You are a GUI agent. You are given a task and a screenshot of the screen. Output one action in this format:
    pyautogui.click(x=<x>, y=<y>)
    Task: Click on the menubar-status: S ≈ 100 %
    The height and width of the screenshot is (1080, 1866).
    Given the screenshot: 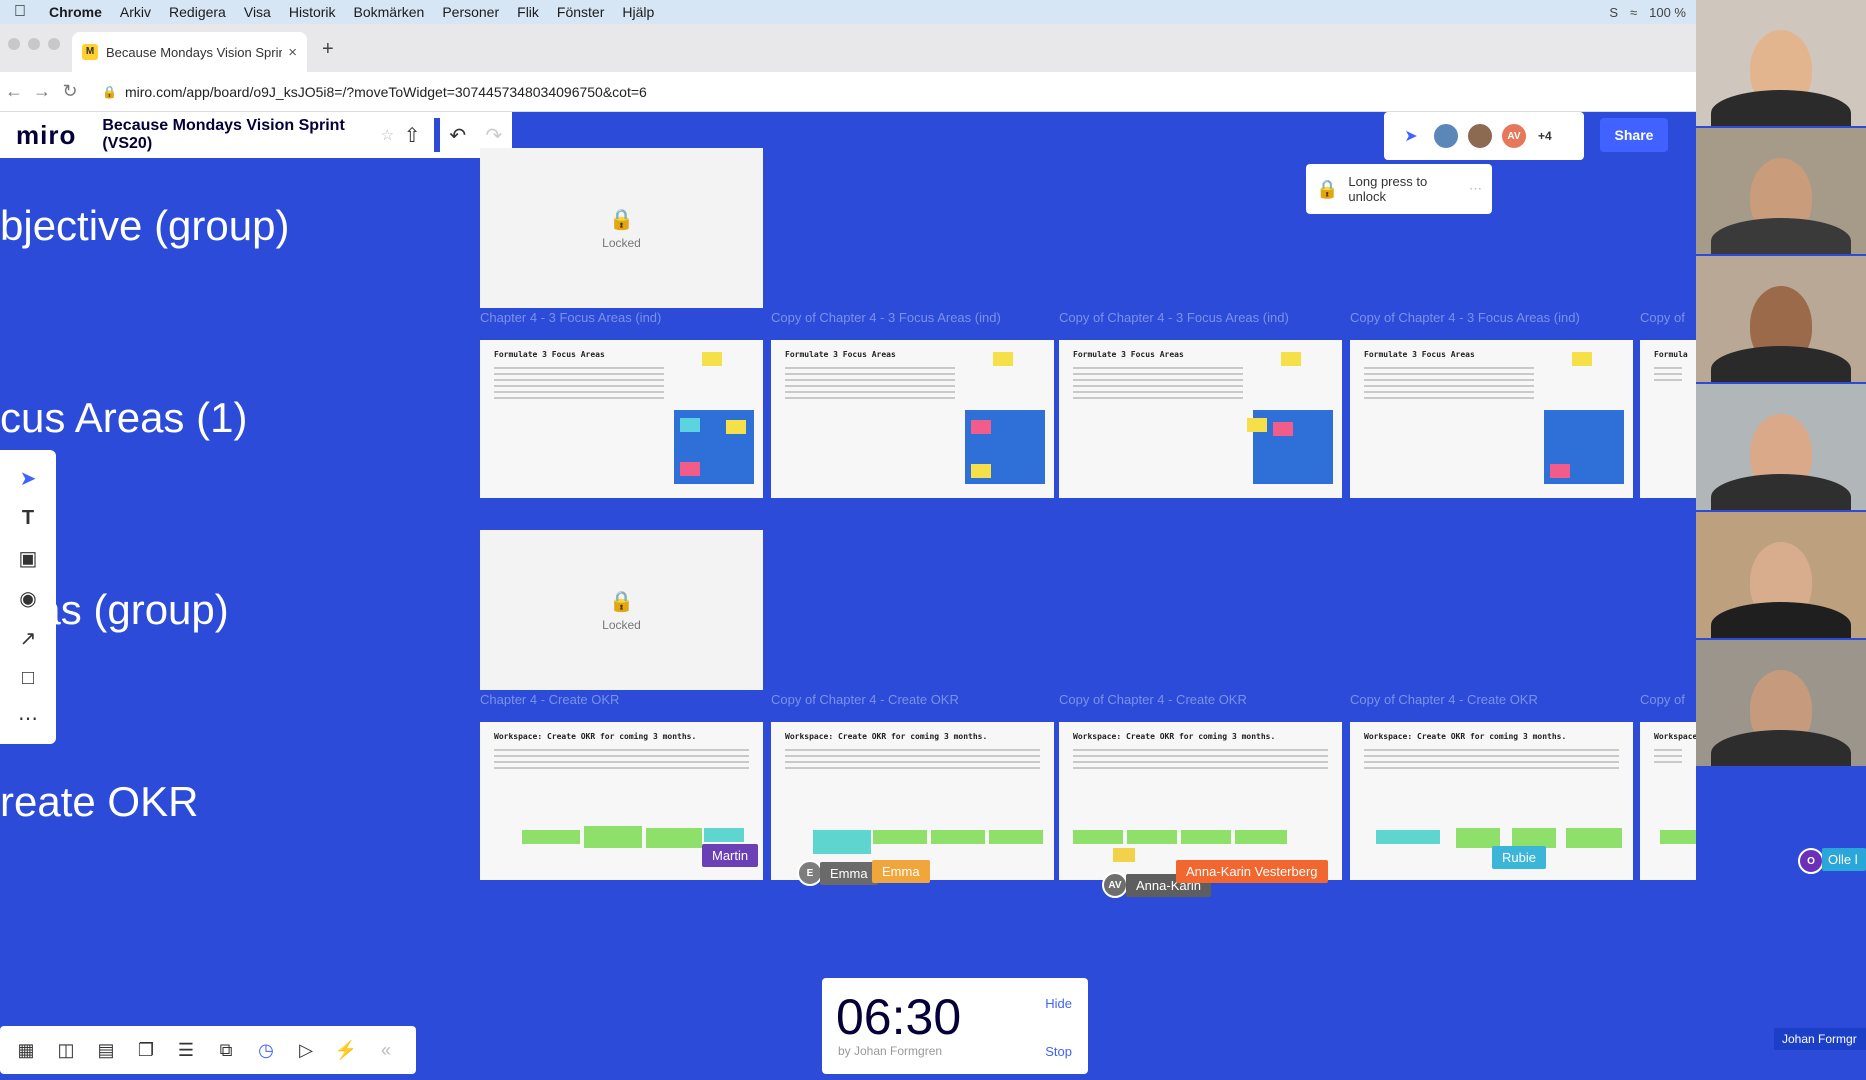 What is the action you would take?
    pyautogui.click(x=1652, y=12)
    